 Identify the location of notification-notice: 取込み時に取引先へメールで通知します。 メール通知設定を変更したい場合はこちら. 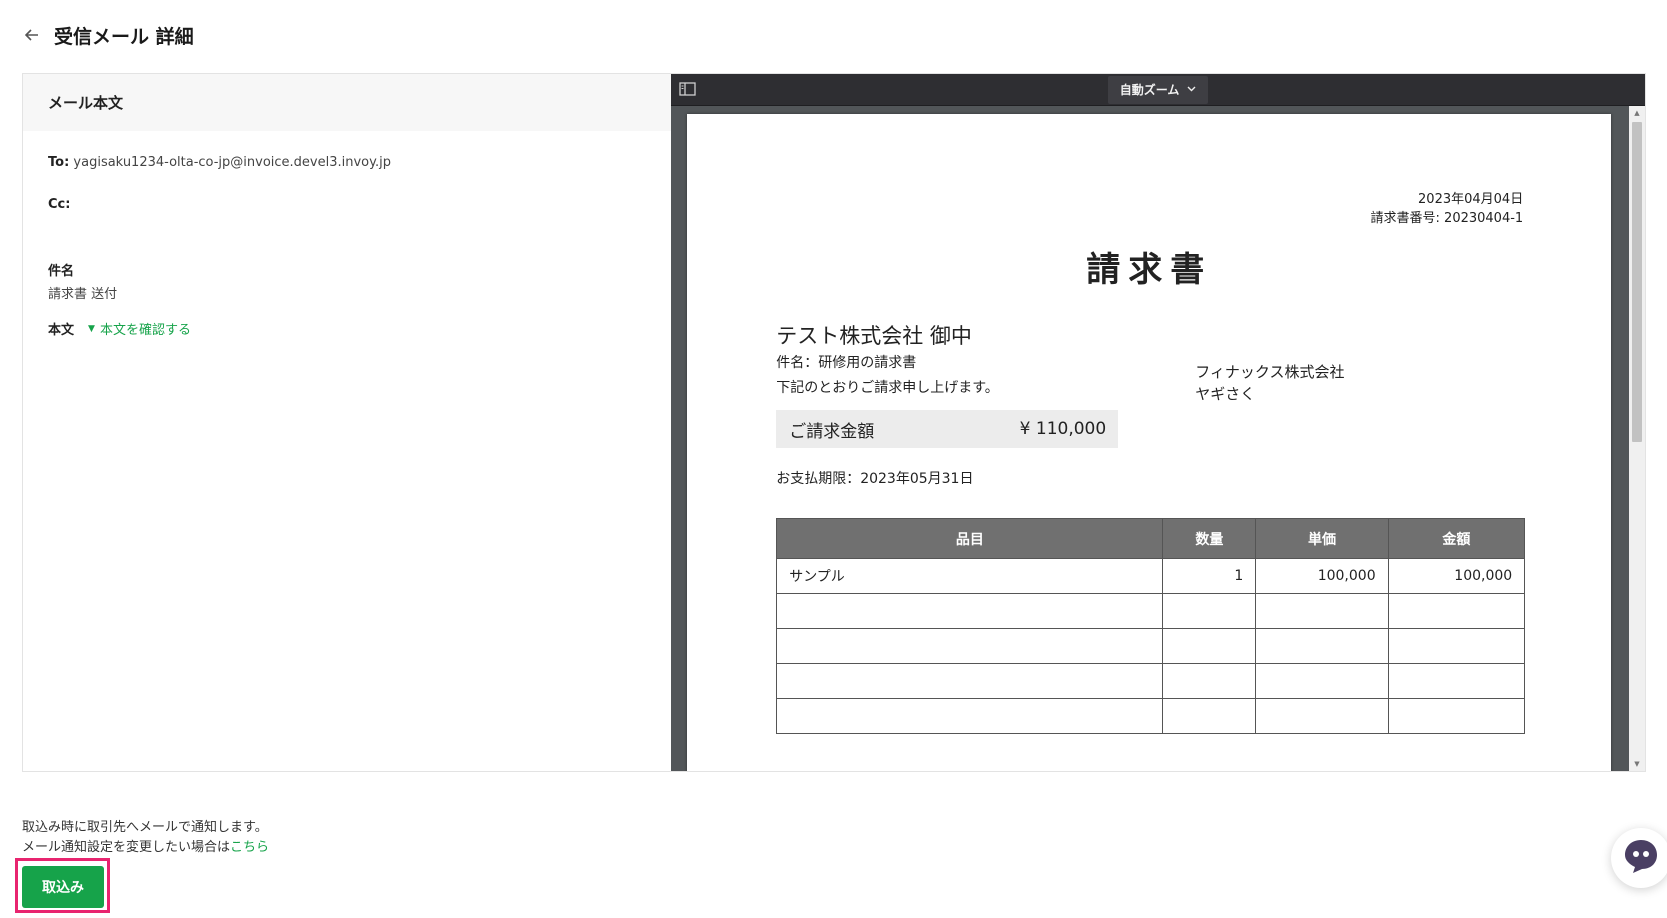
(145, 838).